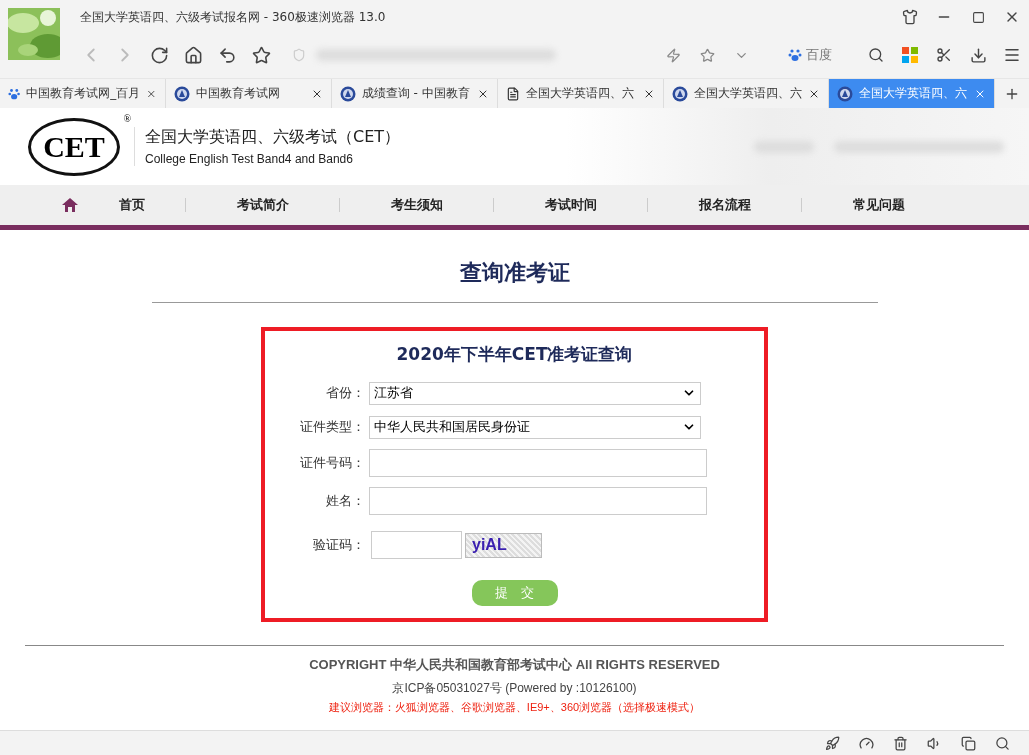  What do you see at coordinates (823, 55) in the screenshot?
I see `search-engine-field: 百度` at bounding box center [823, 55].